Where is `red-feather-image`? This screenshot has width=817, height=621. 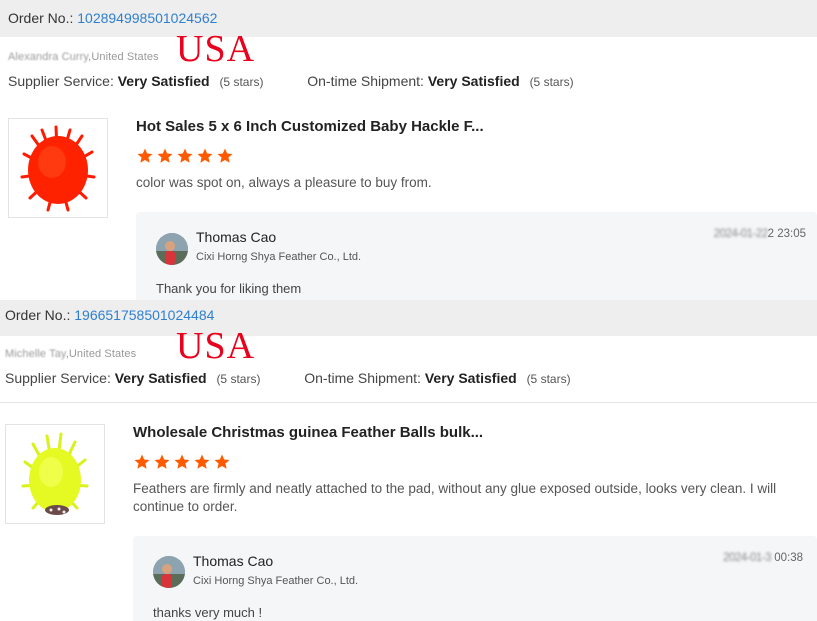
red-feather-image is located at coordinates (58, 168).